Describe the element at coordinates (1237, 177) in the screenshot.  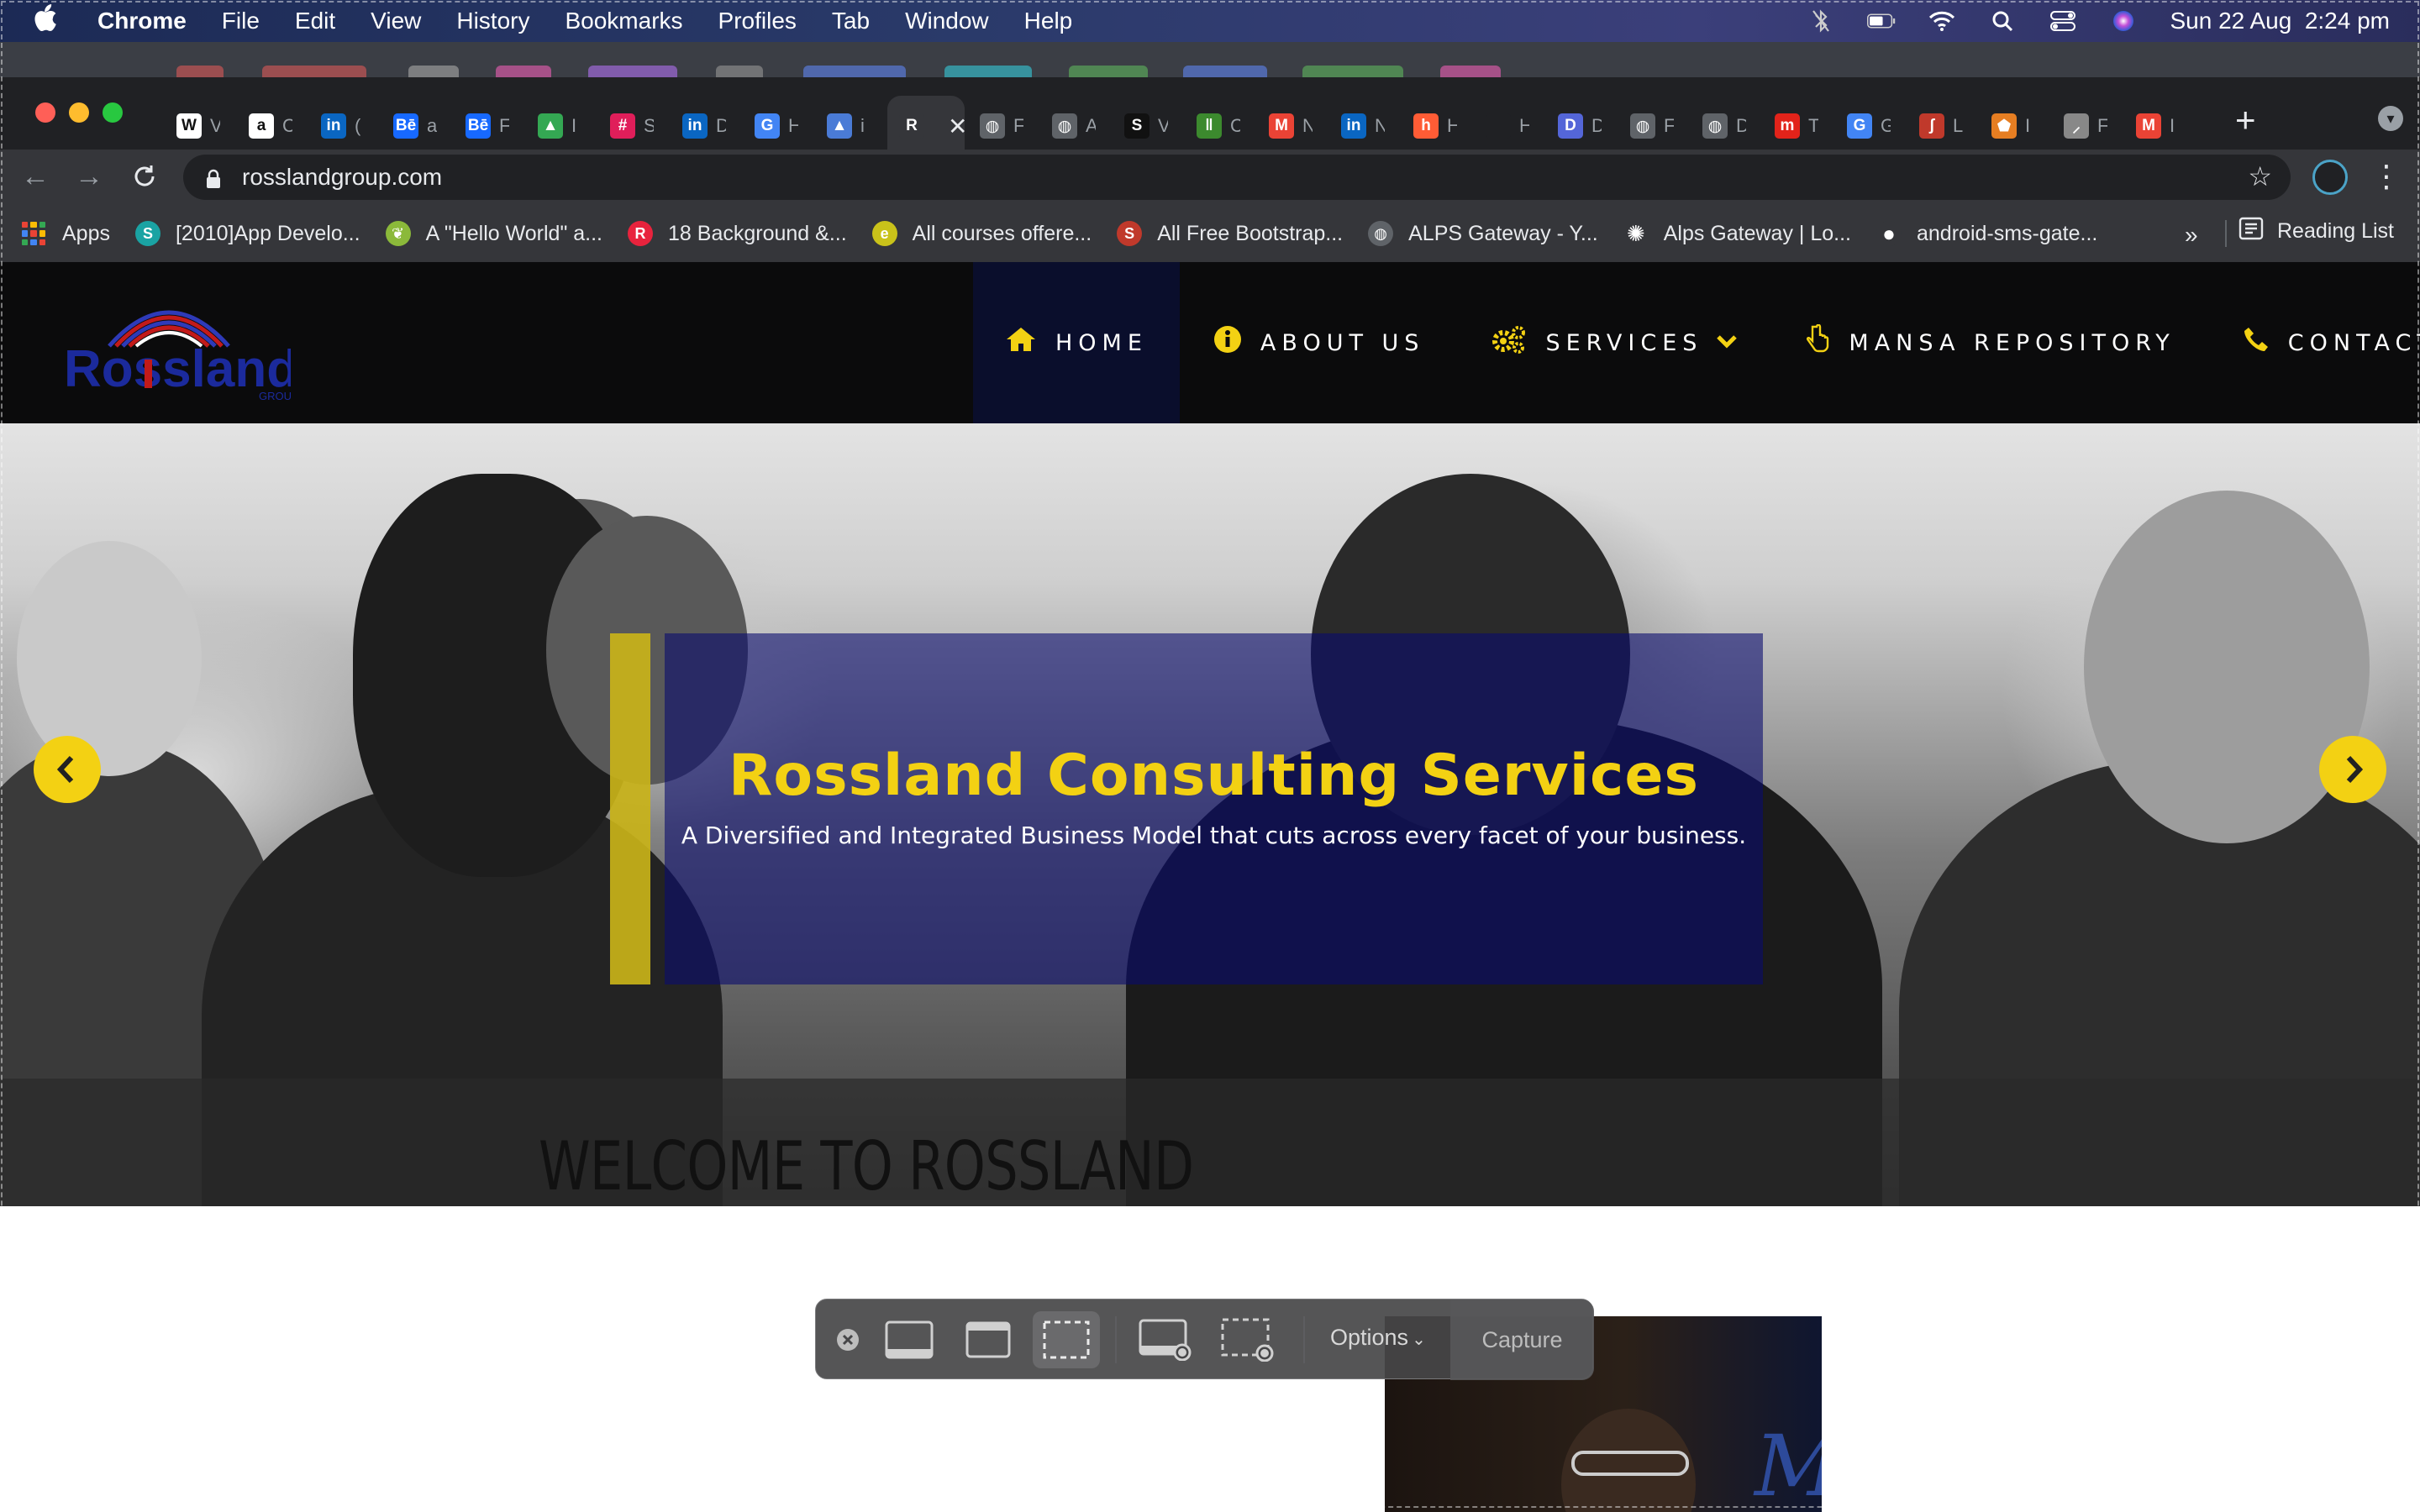
I see `address-bar: rosslandgroup.com ☆` at that location.